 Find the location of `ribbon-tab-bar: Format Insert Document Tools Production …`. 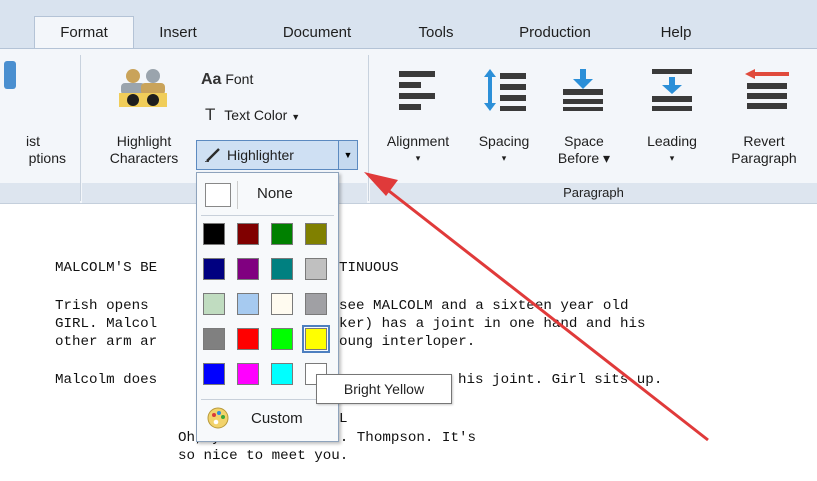

ribbon-tab-bar: Format Insert Document Tools Production … is located at coordinates (408, 24).